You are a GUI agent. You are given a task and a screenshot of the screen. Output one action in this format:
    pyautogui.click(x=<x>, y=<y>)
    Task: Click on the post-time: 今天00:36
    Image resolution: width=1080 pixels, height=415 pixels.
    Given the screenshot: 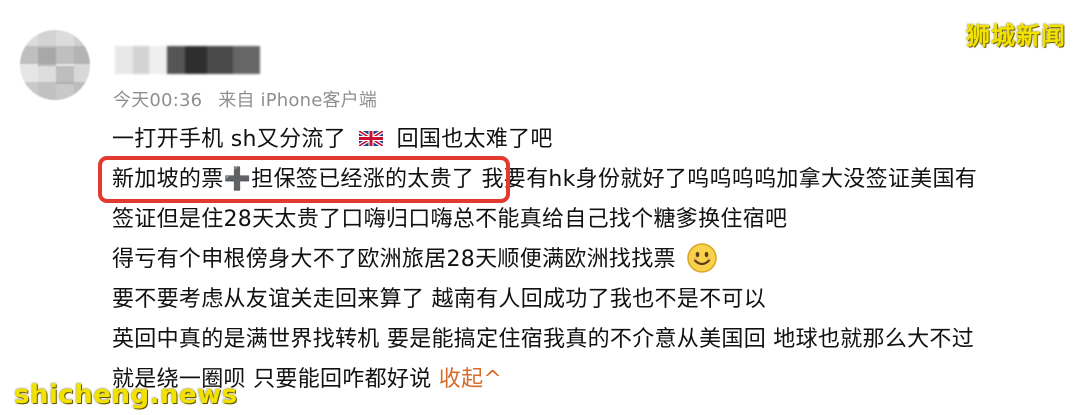 What is the action you would take?
    pyautogui.click(x=158, y=100)
    